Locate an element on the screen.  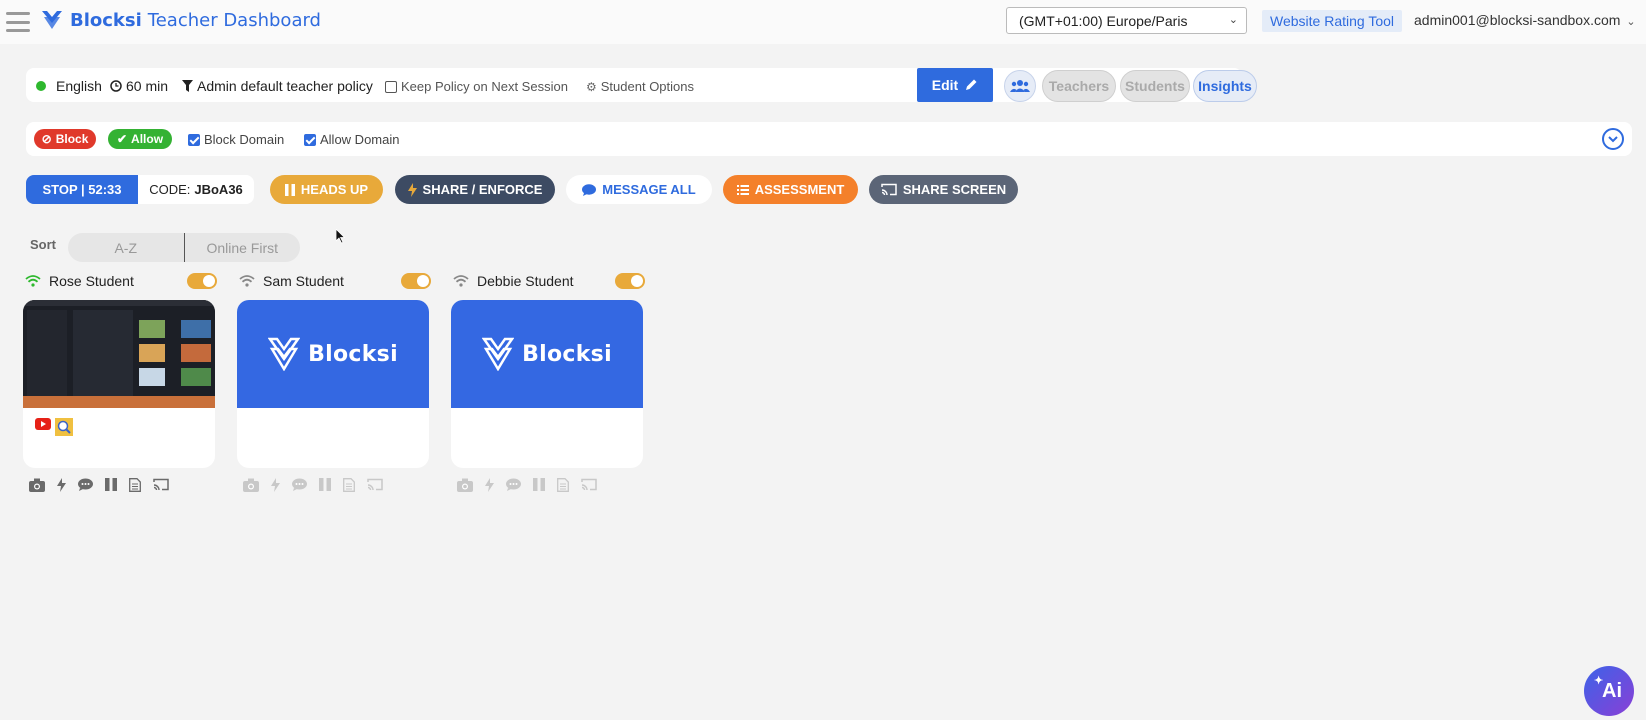
filter-icon is located at coordinates (187, 86).